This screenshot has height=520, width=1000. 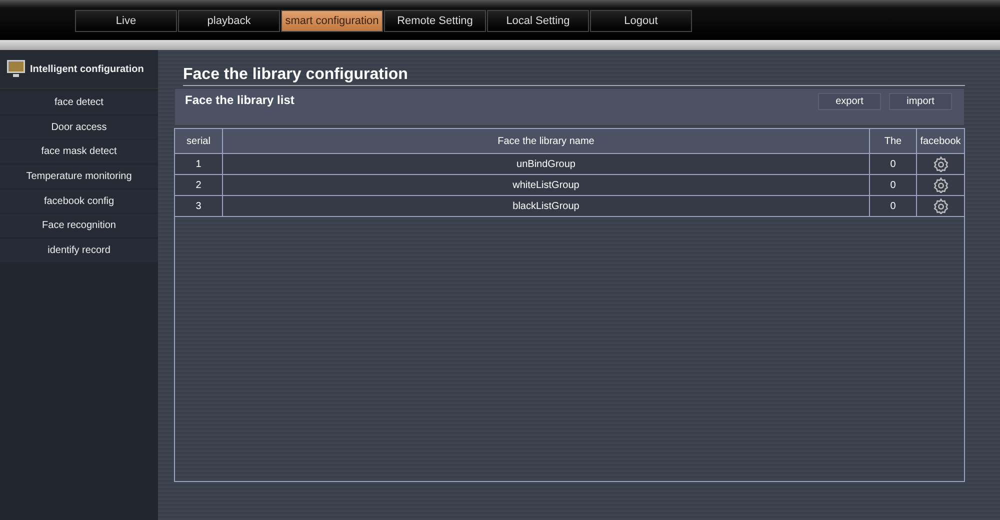 I want to click on nav-tab: playback, so click(x=229, y=21).